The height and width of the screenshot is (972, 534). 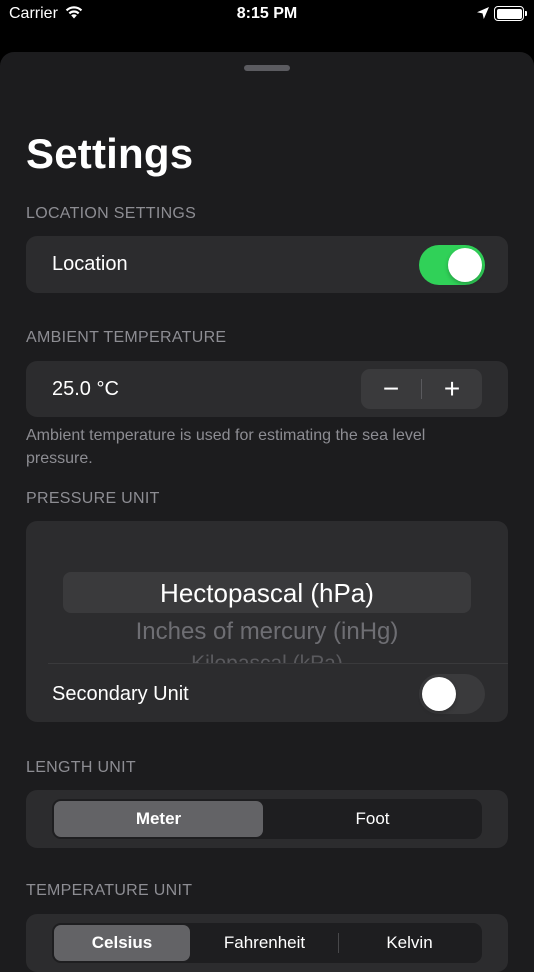 What do you see at coordinates (483, 15) in the screenshot?
I see `location-arrow-icon` at bounding box center [483, 15].